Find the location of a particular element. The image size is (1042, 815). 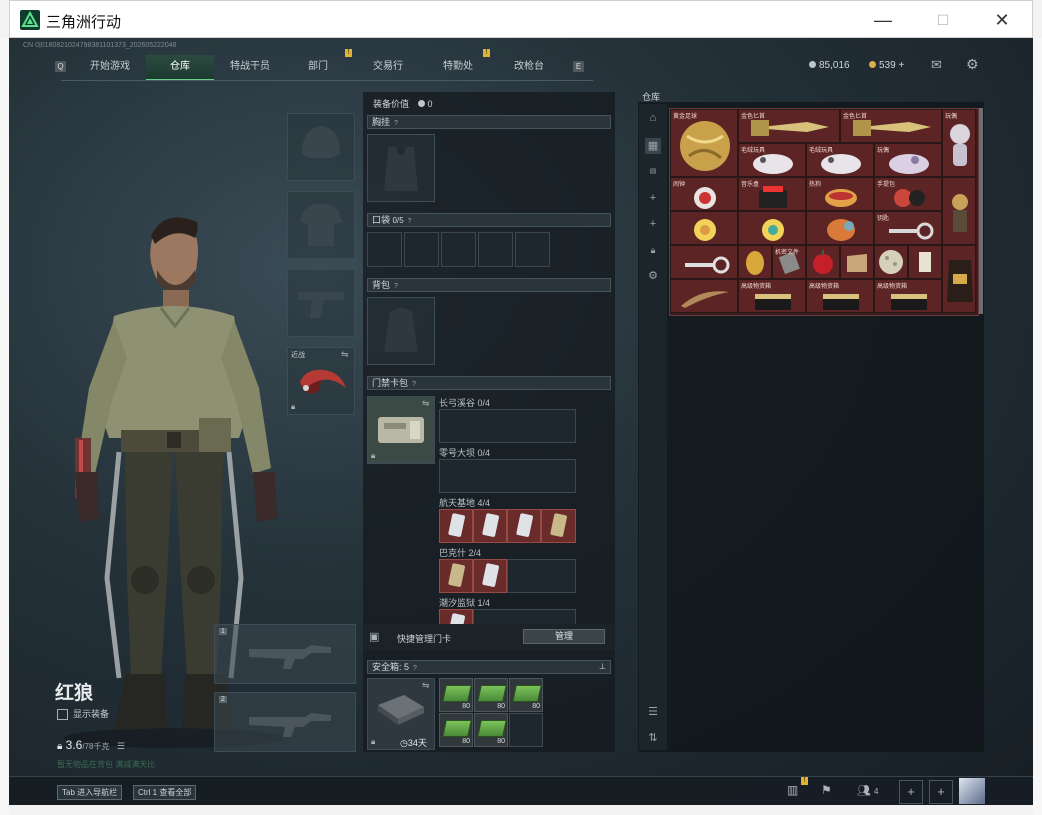

gold-ball-item: 黄金足球 is located at coordinates (704, 143).